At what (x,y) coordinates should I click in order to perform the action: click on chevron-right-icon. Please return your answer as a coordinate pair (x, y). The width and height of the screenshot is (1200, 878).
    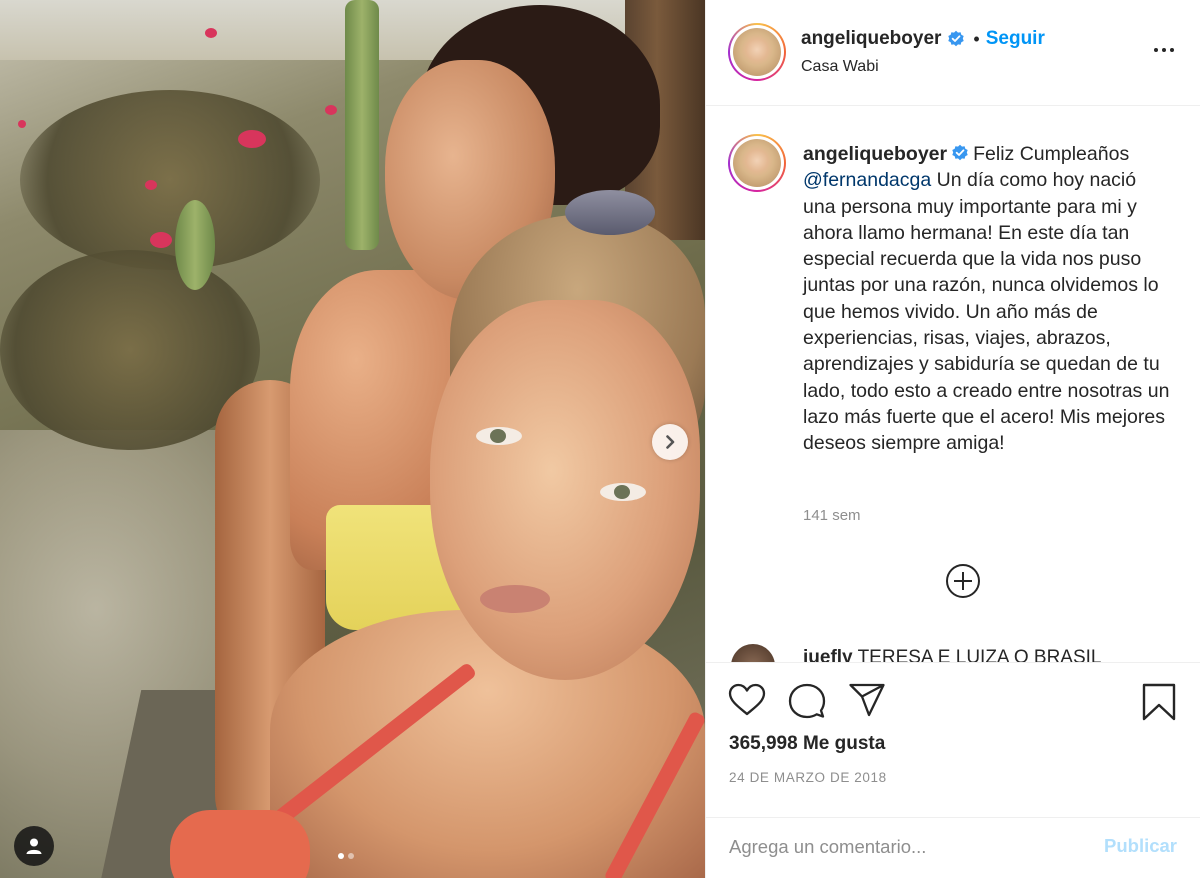
    Looking at the image, I should click on (670, 442).